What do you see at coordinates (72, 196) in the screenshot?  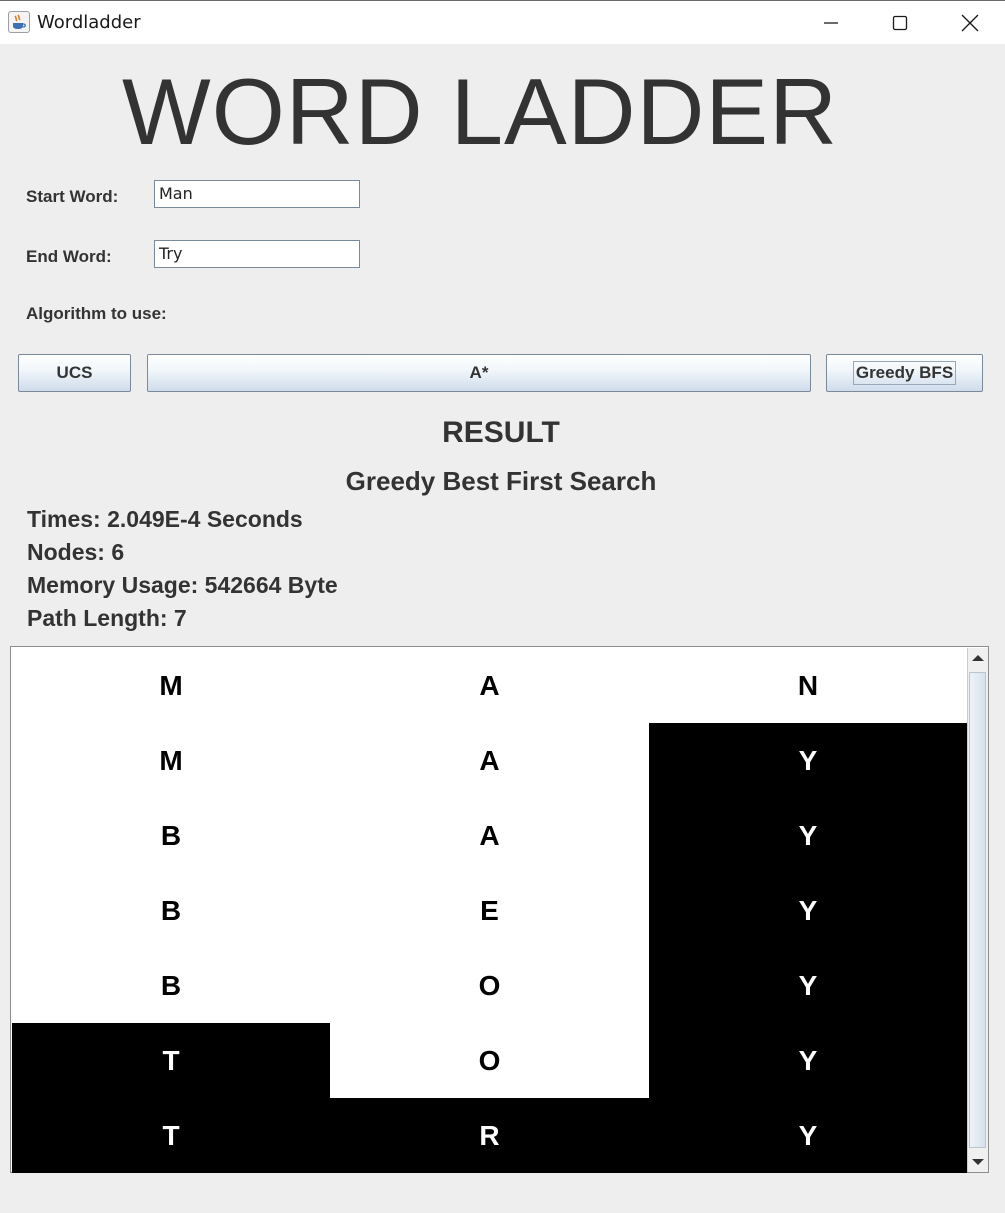 I see `start-word-label: Start Word:` at bounding box center [72, 196].